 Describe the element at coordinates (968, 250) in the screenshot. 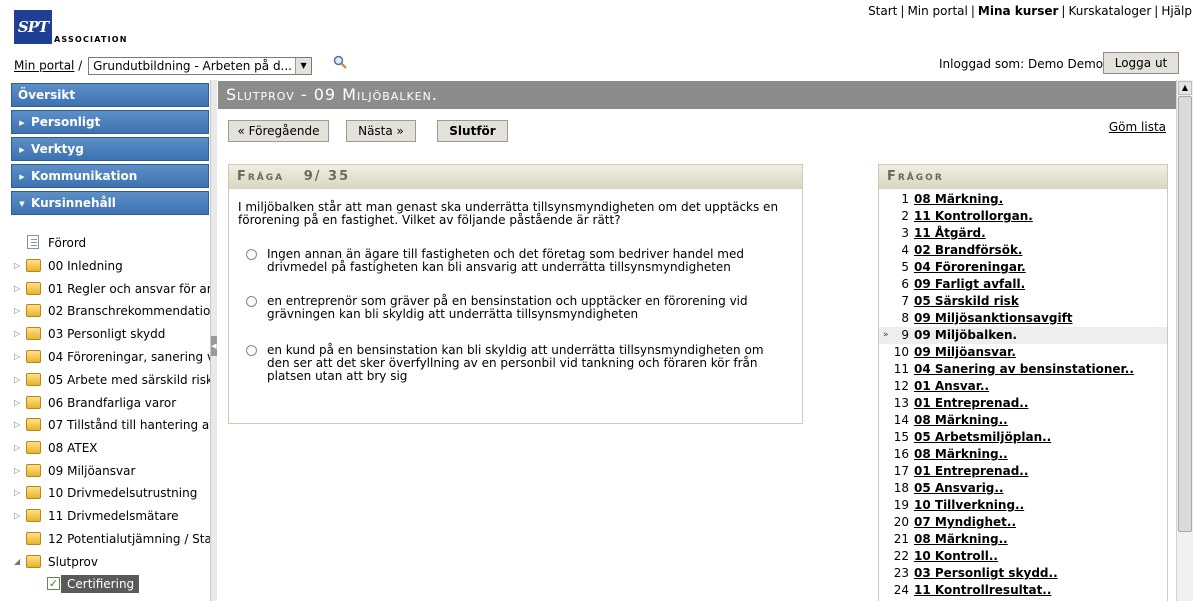

I see `question-link: 02 Brandförsök.` at that location.